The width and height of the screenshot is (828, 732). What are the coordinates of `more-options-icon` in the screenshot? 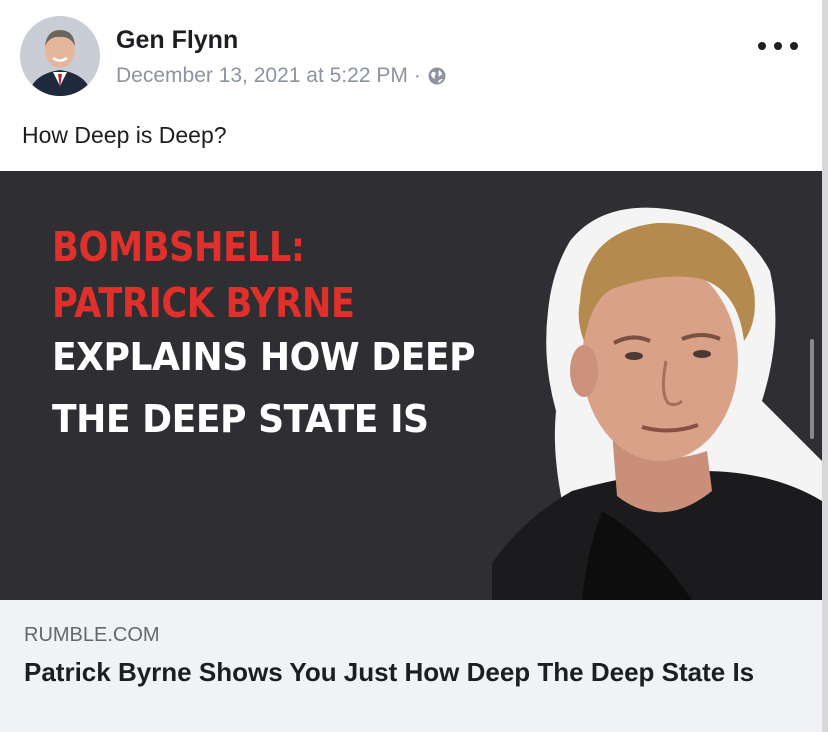 It's located at (778, 46).